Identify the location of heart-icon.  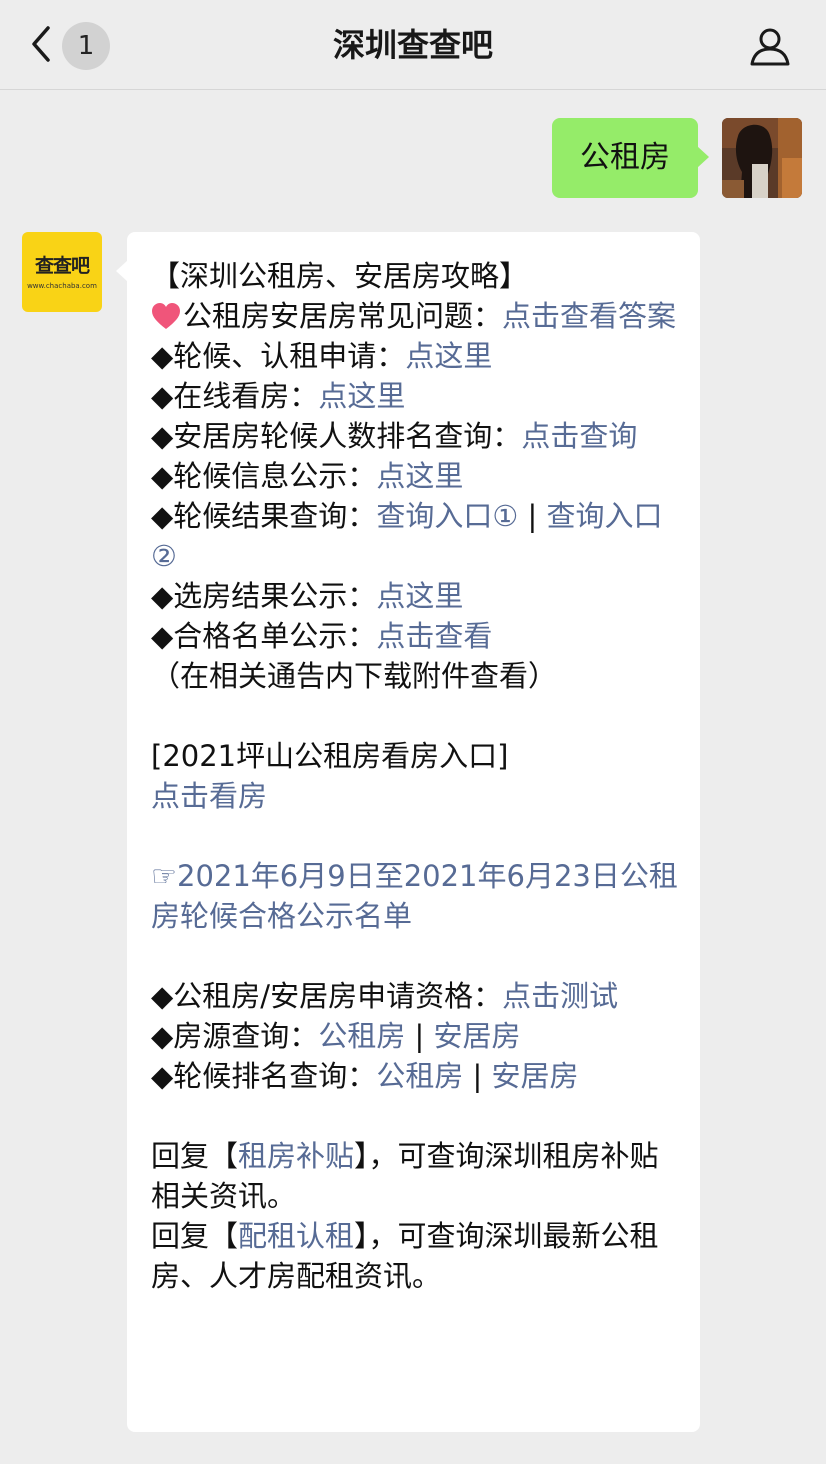
(166, 316).